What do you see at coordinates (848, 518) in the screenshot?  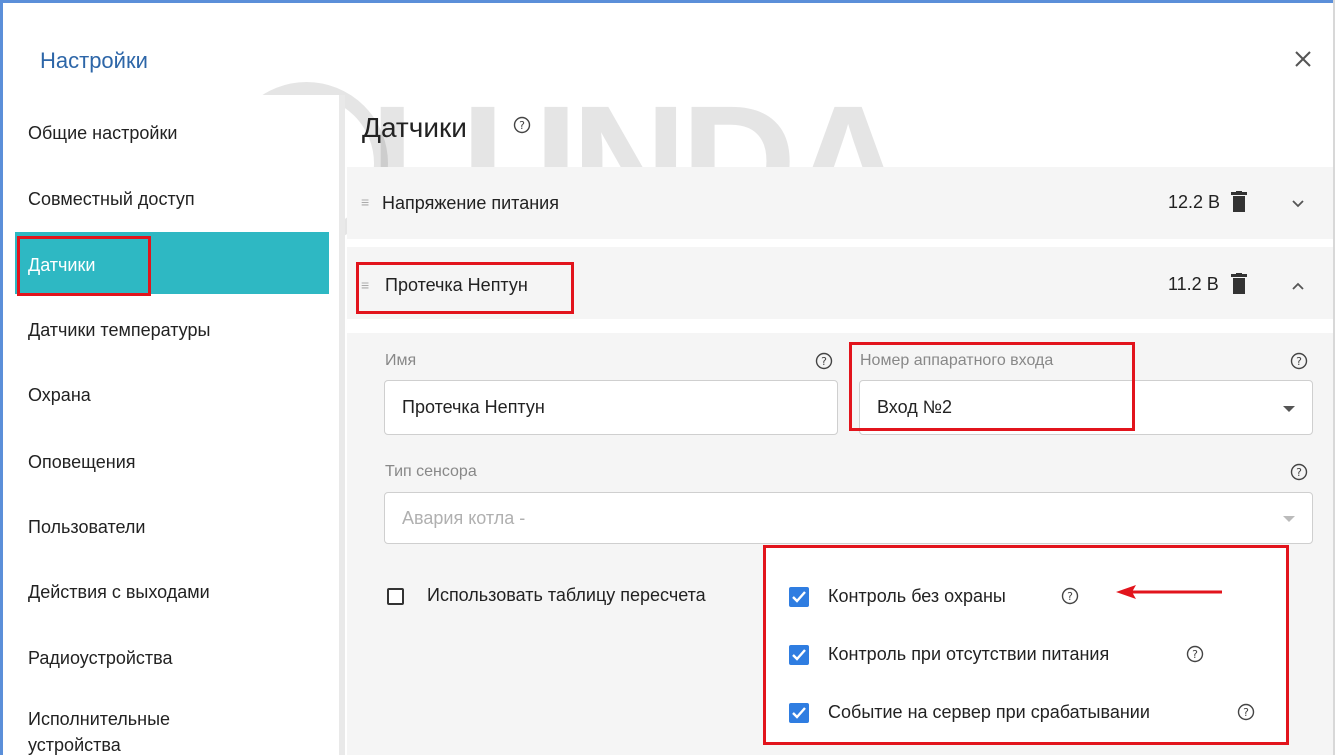 I see `sensor-type-select: Авария котла -` at bounding box center [848, 518].